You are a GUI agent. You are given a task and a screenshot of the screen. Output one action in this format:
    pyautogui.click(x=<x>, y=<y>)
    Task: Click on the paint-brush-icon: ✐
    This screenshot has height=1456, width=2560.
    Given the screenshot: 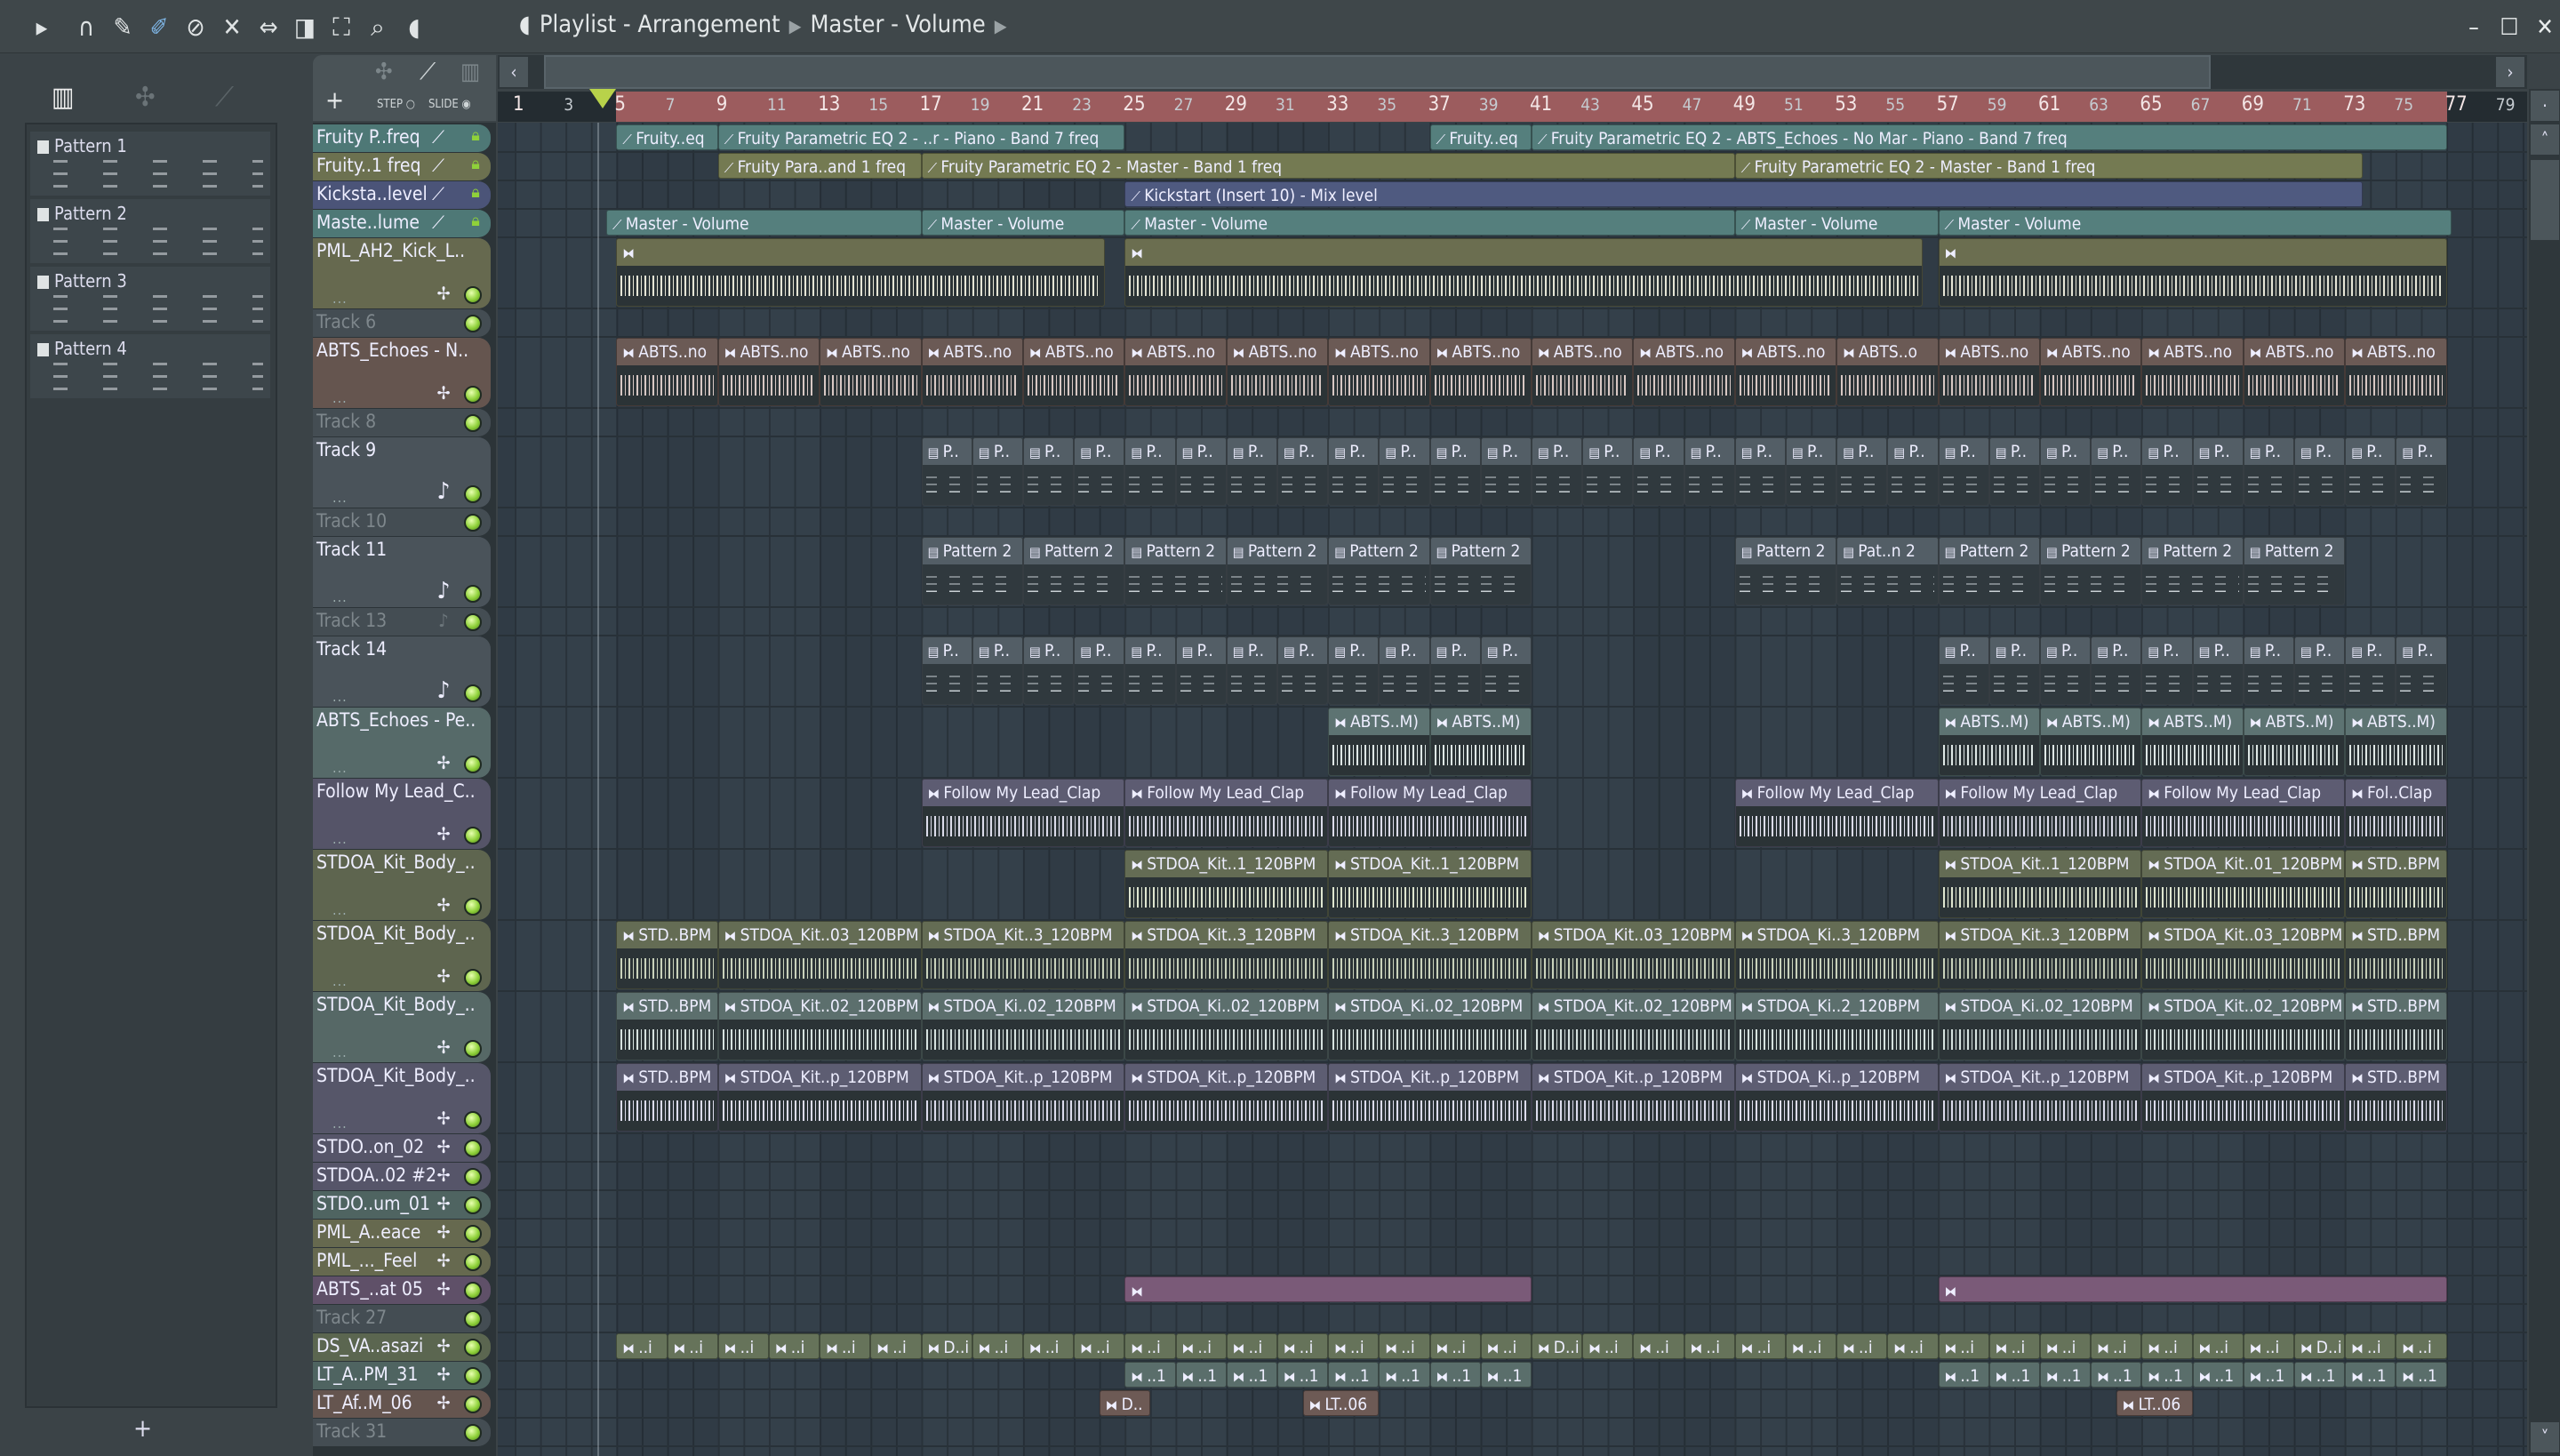 What is the action you would take?
    pyautogui.click(x=159, y=27)
    